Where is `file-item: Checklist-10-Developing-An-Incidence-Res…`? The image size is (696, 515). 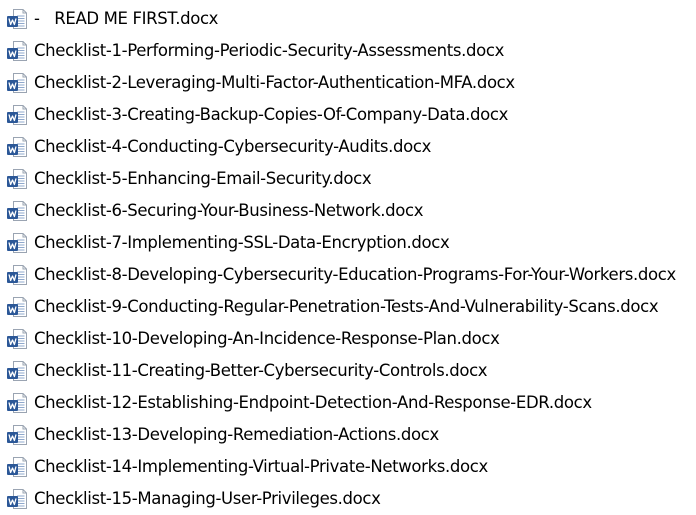 file-item: Checklist-10-Developing-An-Incidence-Res… is located at coordinates (348, 339).